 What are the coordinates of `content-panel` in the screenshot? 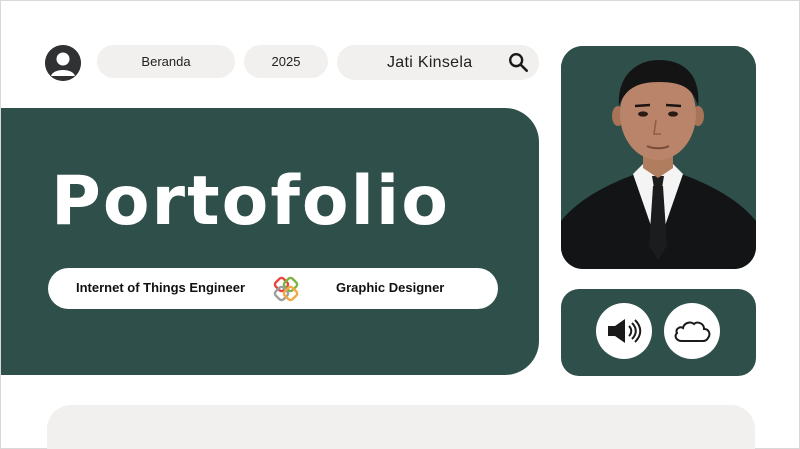 It's located at (401, 427).